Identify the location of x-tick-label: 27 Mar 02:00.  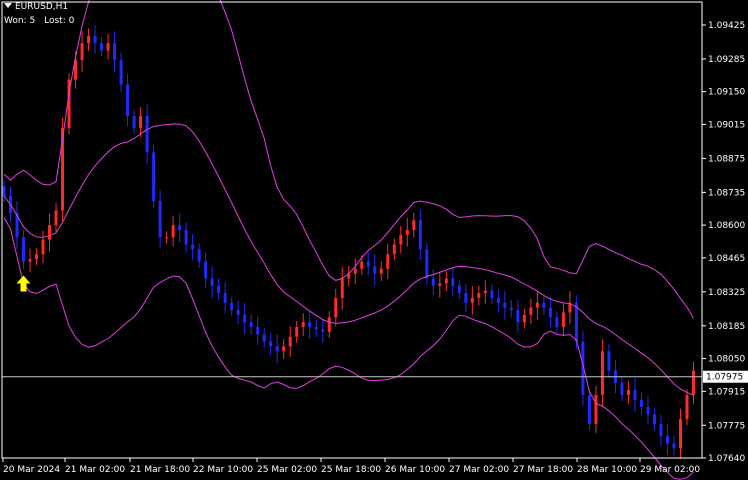
(479, 470).